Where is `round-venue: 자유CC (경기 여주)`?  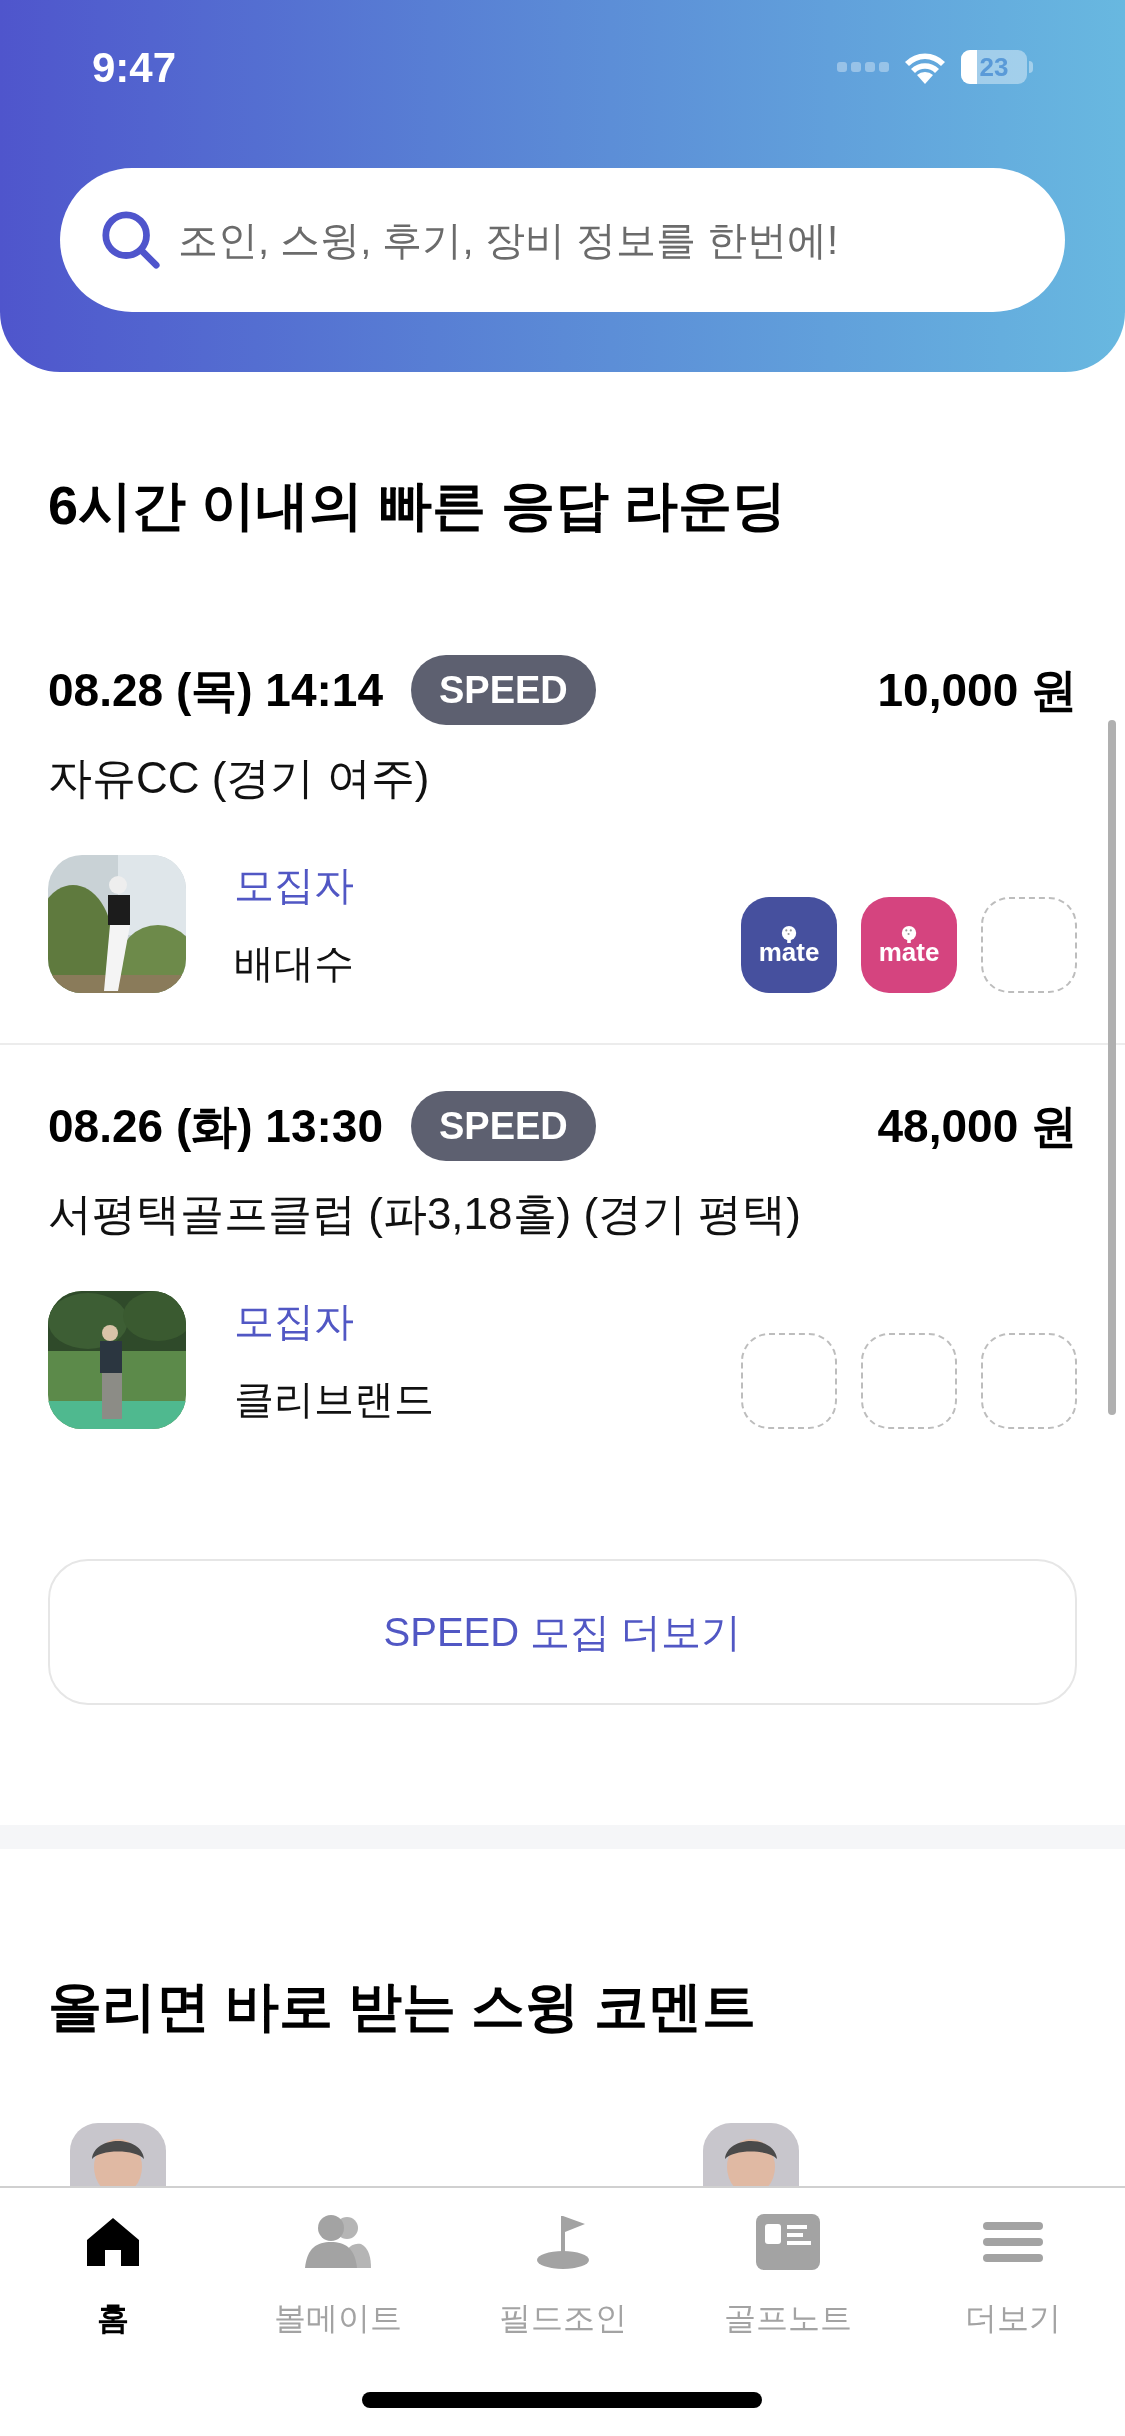 round-venue: 자유CC (경기 여주) is located at coordinates (239, 778).